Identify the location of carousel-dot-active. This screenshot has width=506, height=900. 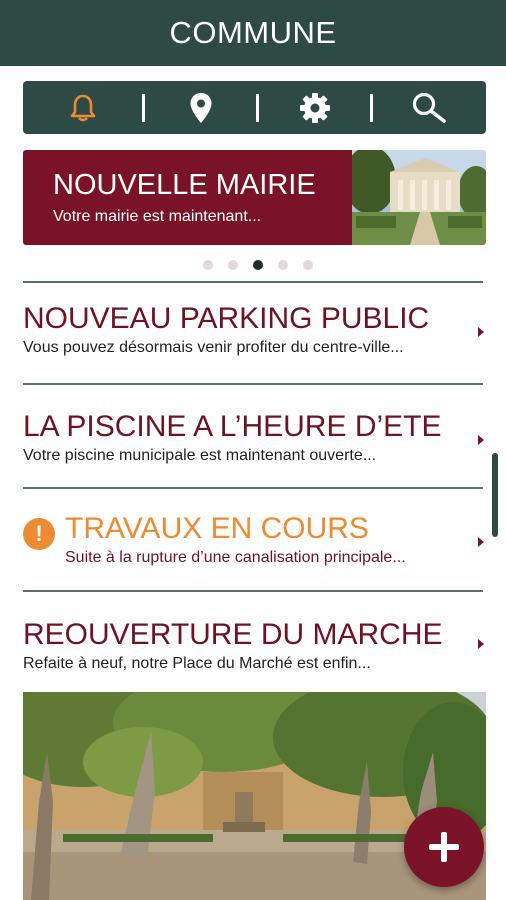
(258, 265).